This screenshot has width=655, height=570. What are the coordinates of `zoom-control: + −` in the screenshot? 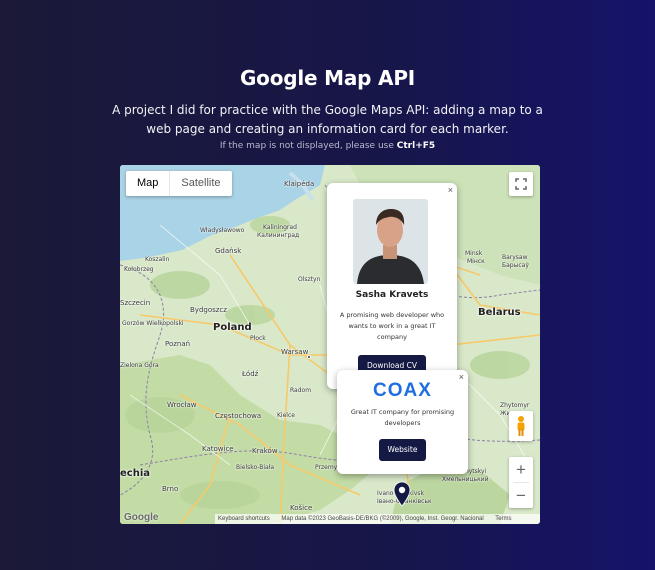 It's located at (521, 482).